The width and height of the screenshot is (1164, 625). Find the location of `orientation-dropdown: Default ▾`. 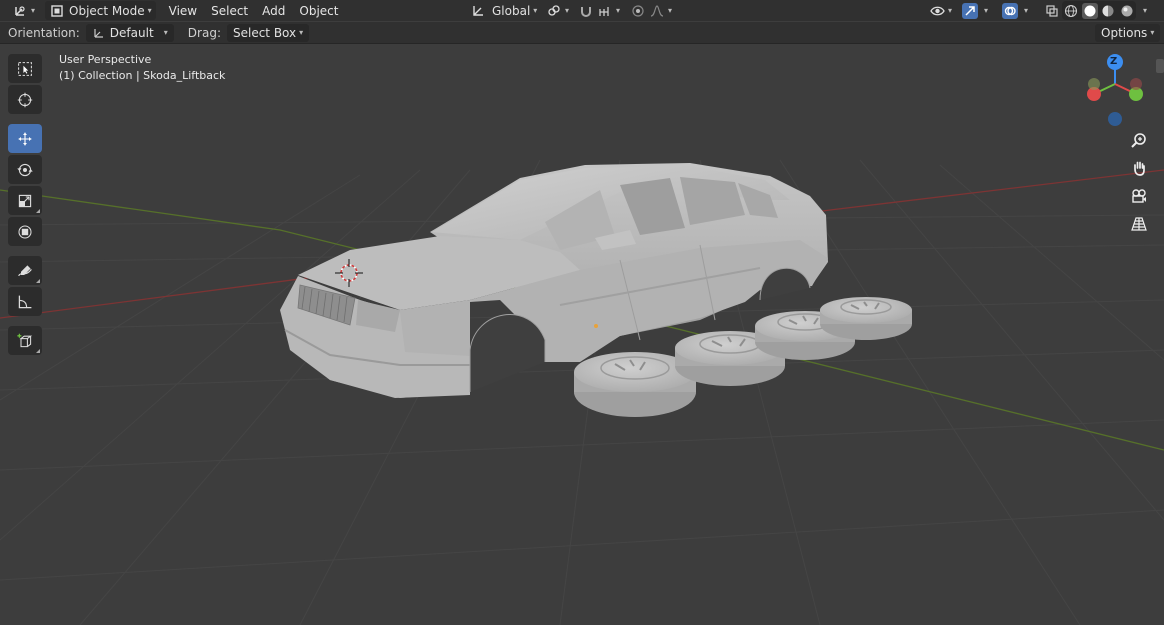

orientation-dropdown: Default ▾ is located at coordinates (129, 32).